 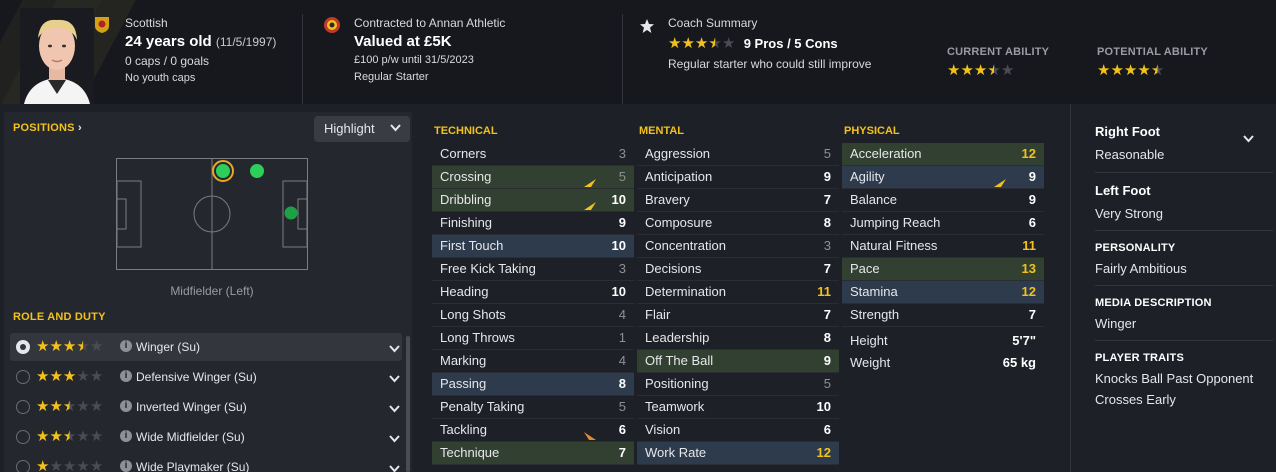 I want to click on attribute-name: Corners, so click(x=463, y=153).